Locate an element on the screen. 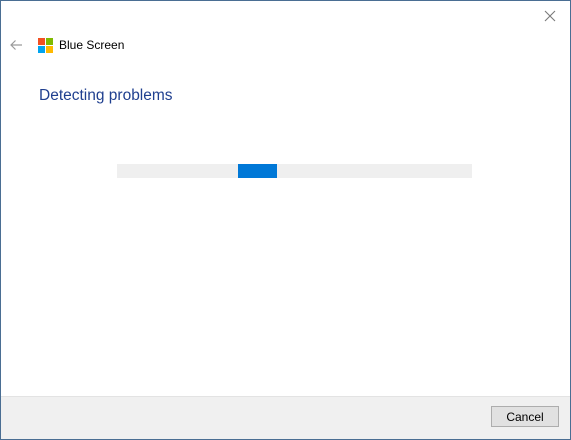 Image resolution: width=571 pixels, height=440 pixels. back-button is located at coordinates (16, 45).